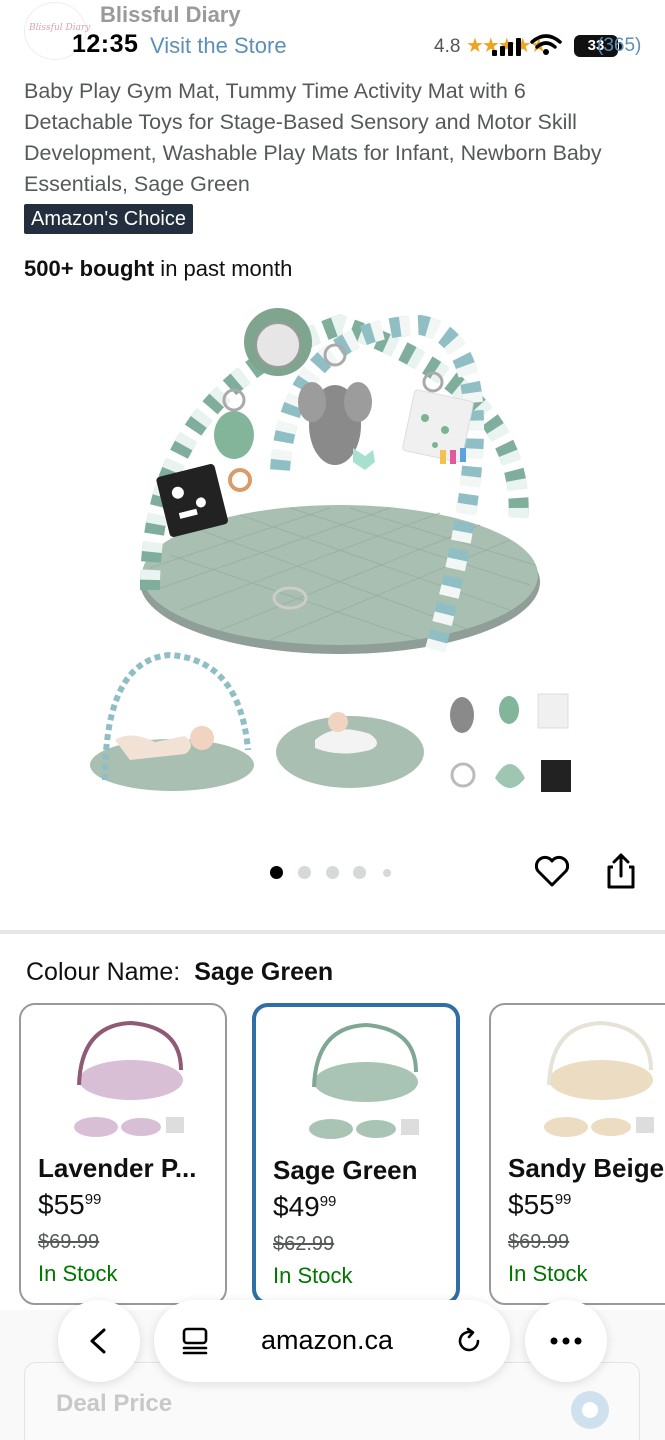  I want to click on bought-count-bold: 500+ bought, so click(89, 268).